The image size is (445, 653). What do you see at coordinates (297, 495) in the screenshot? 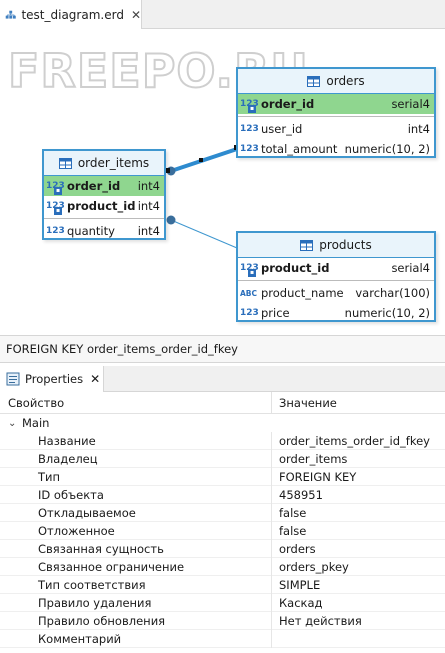
I see `property-value: 458951` at bounding box center [297, 495].